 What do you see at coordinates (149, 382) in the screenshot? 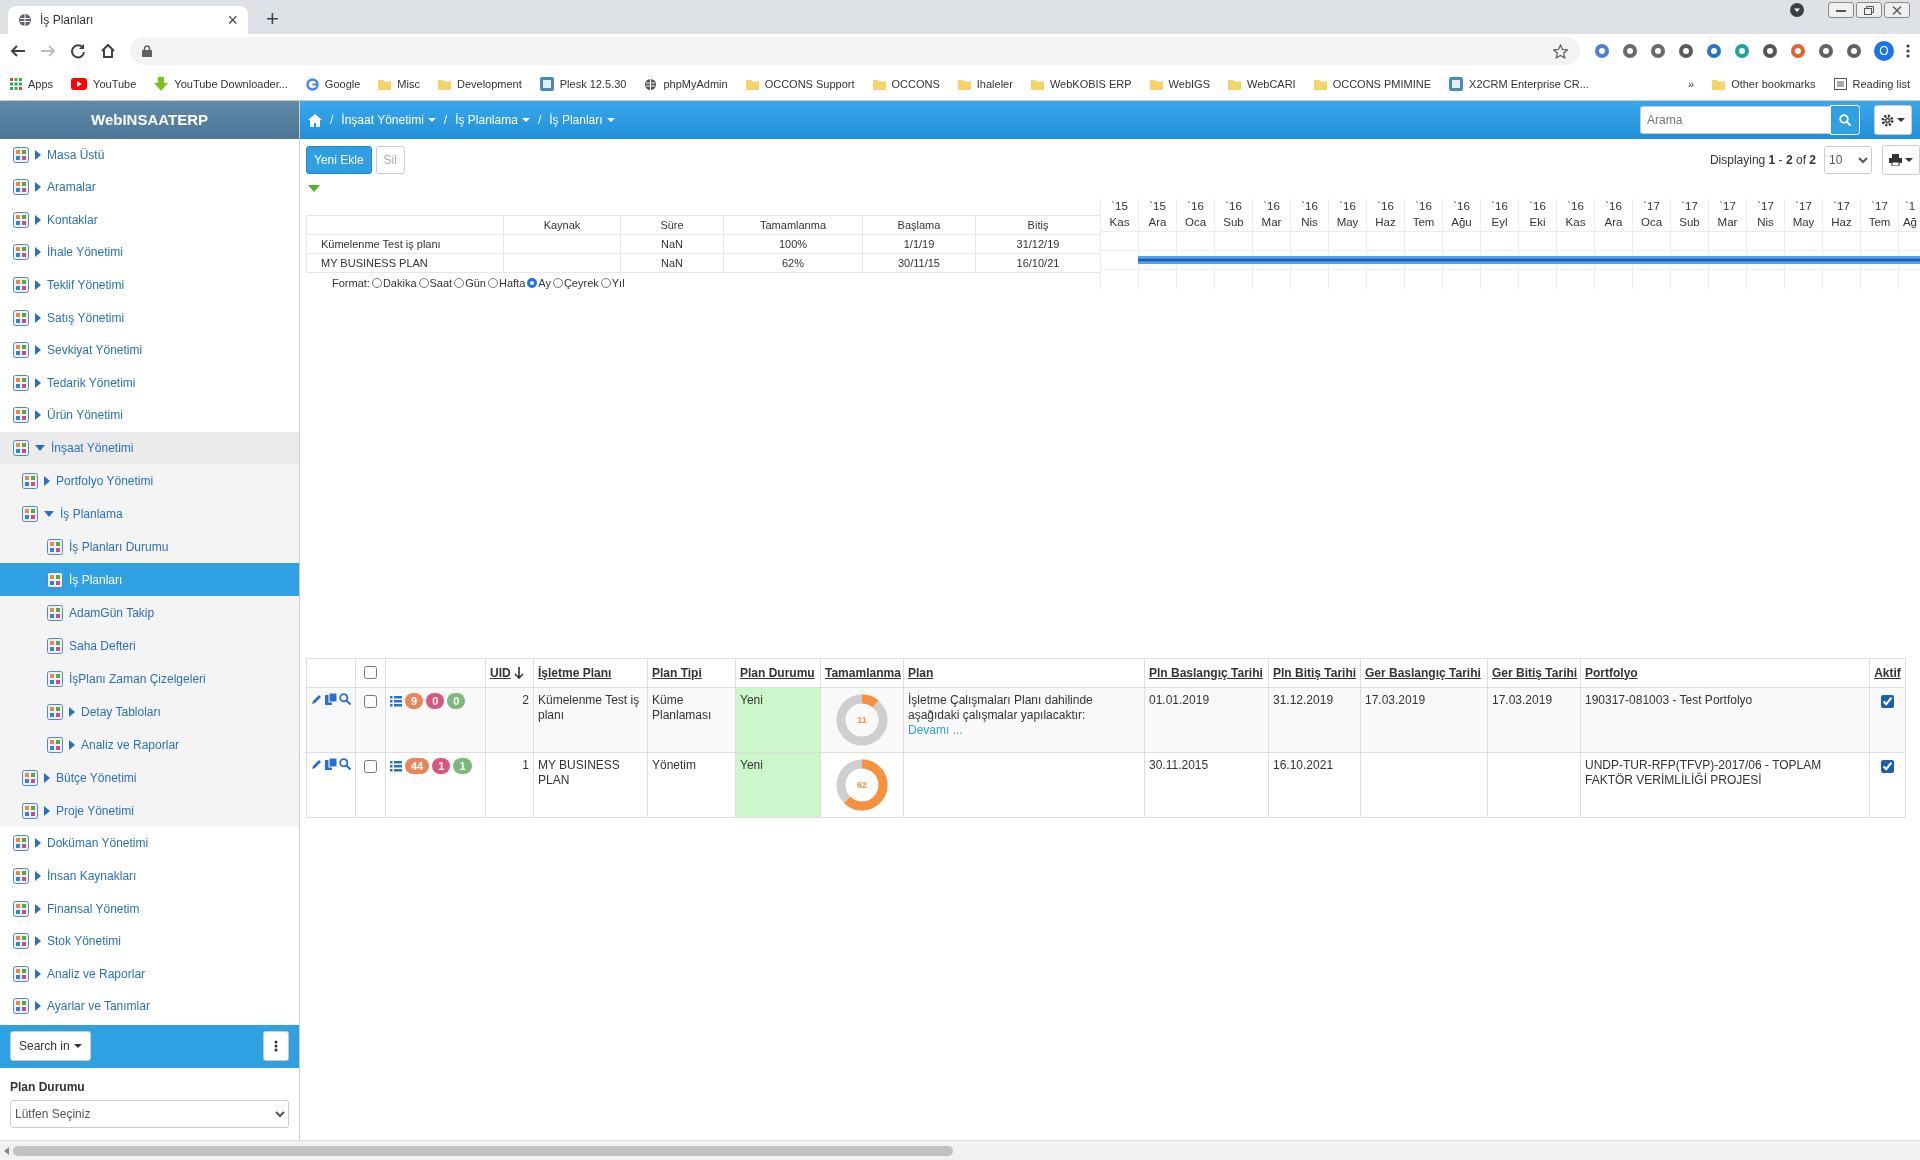
I see `sidebar-item: Tedarik Yönetimi` at bounding box center [149, 382].